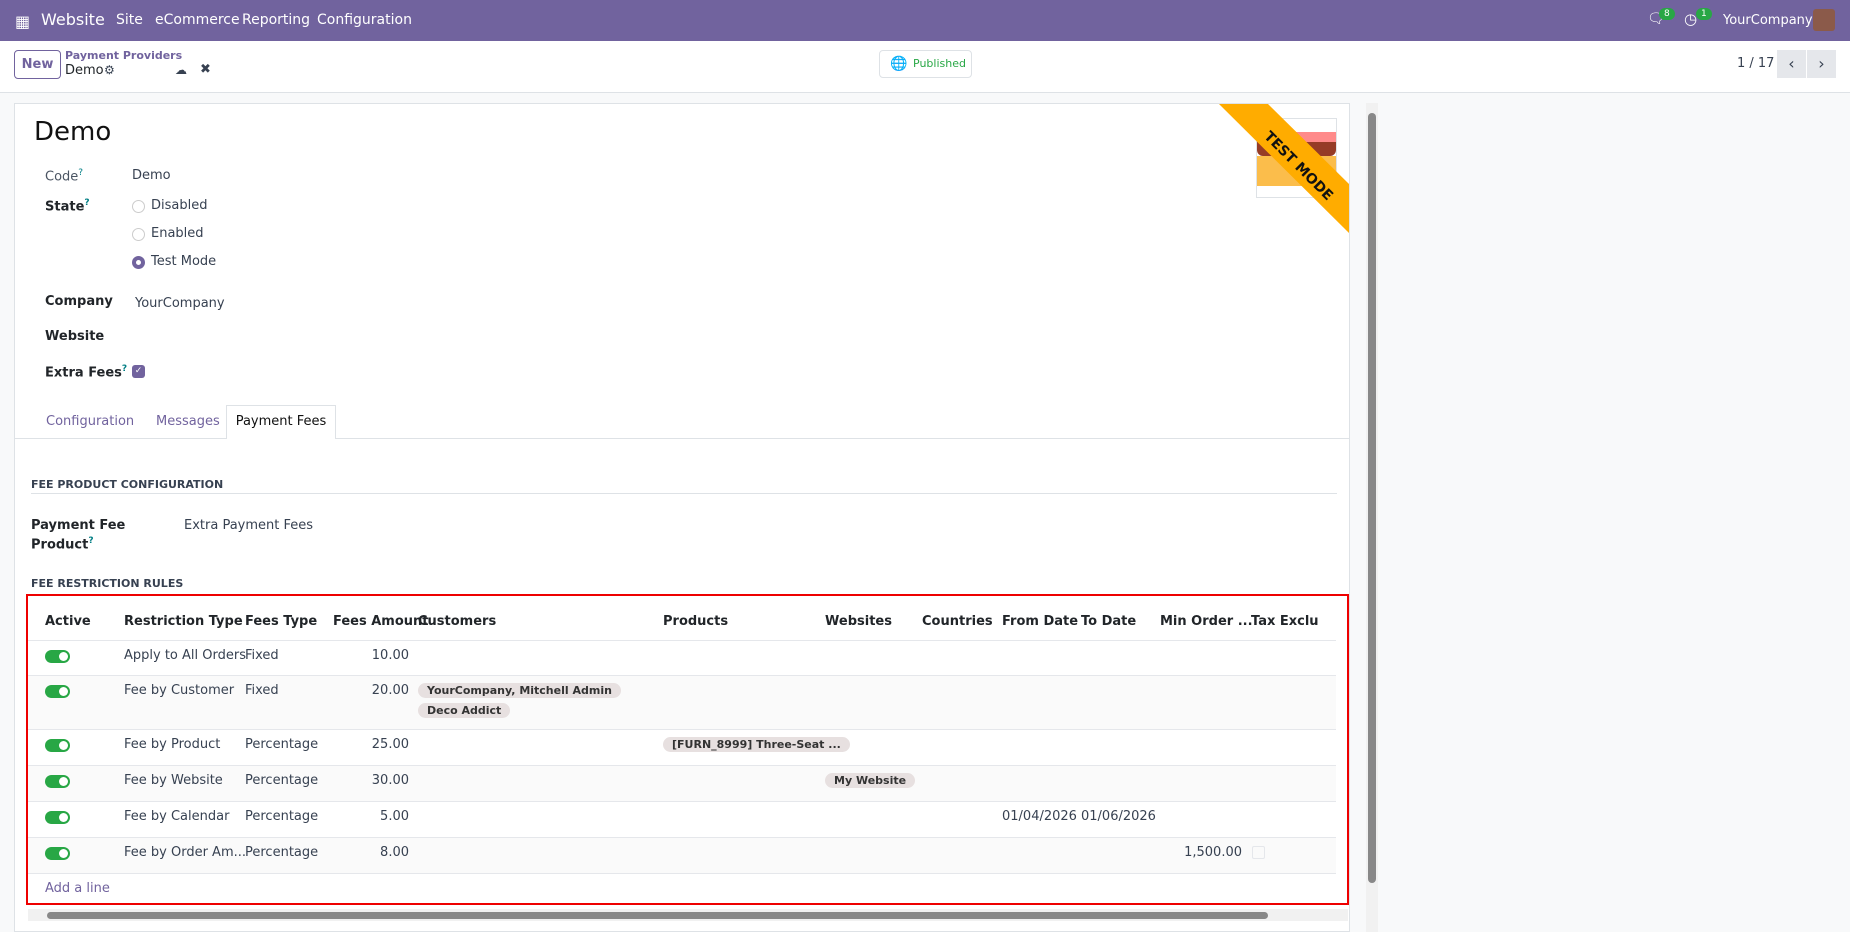  What do you see at coordinates (1667, 14) in the screenshot?
I see `messages-badge: 8` at bounding box center [1667, 14].